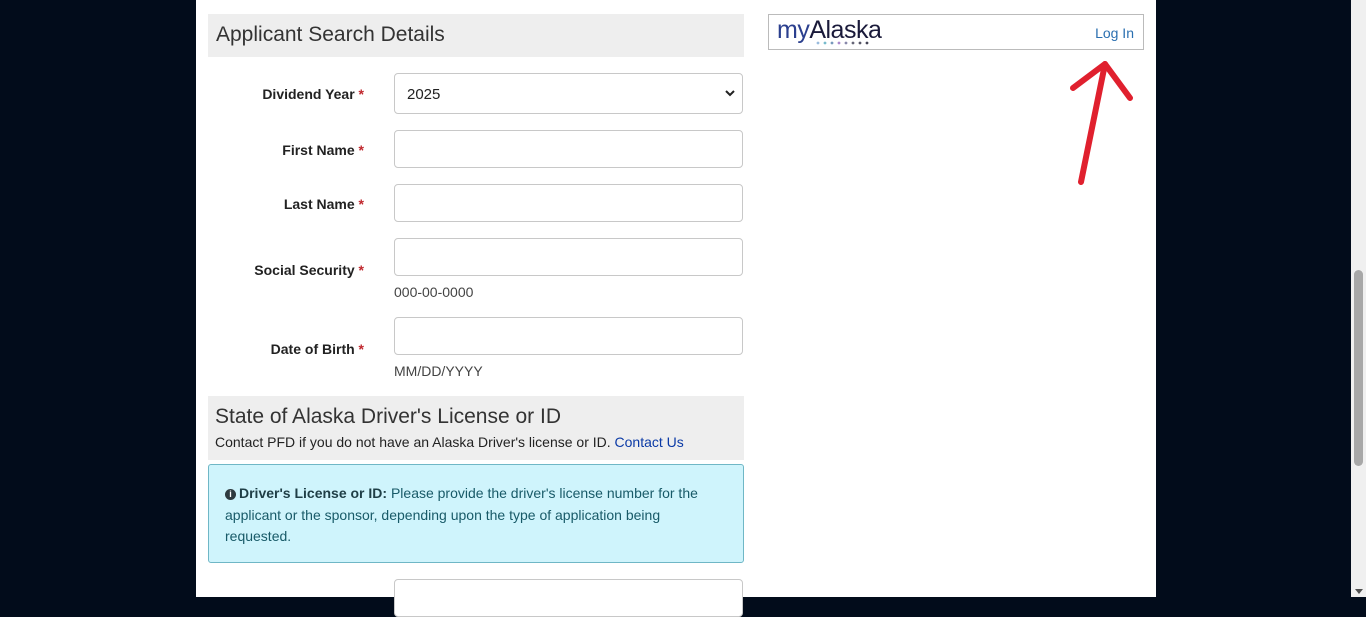 The image size is (1366, 617). I want to click on contact-us-link: Contact Us, so click(649, 442).